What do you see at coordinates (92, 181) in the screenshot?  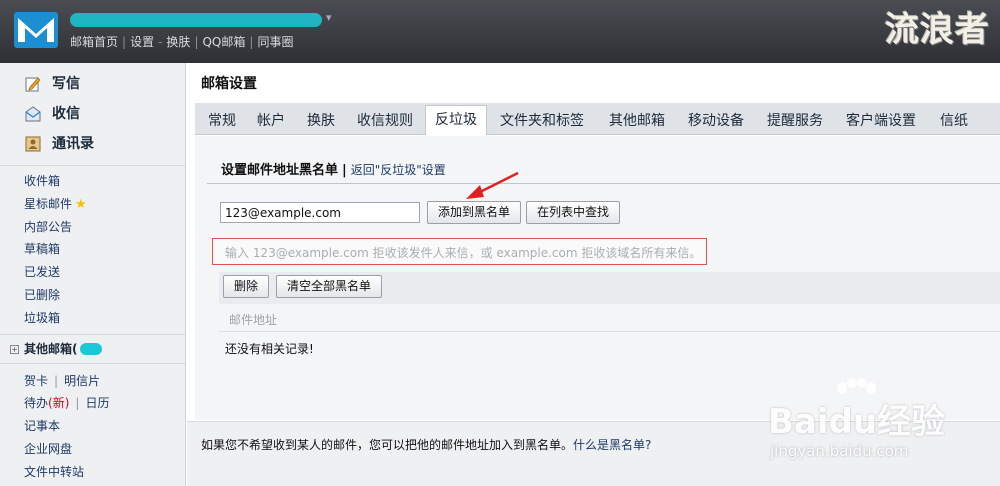 I see `sidebar-item-inbox-folder: 收件箱` at bounding box center [92, 181].